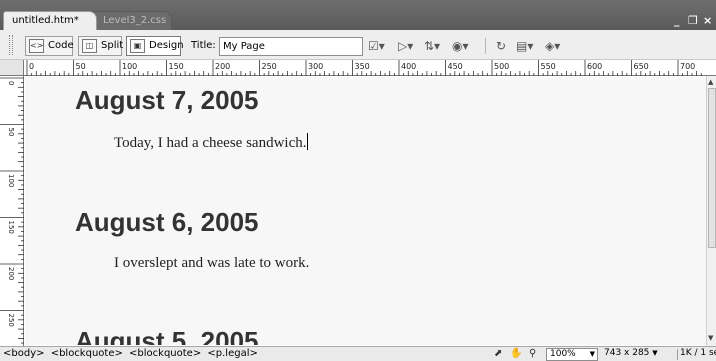  What do you see at coordinates (61, 45) in the screenshot?
I see `code-view-label: Code` at bounding box center [61, 45].